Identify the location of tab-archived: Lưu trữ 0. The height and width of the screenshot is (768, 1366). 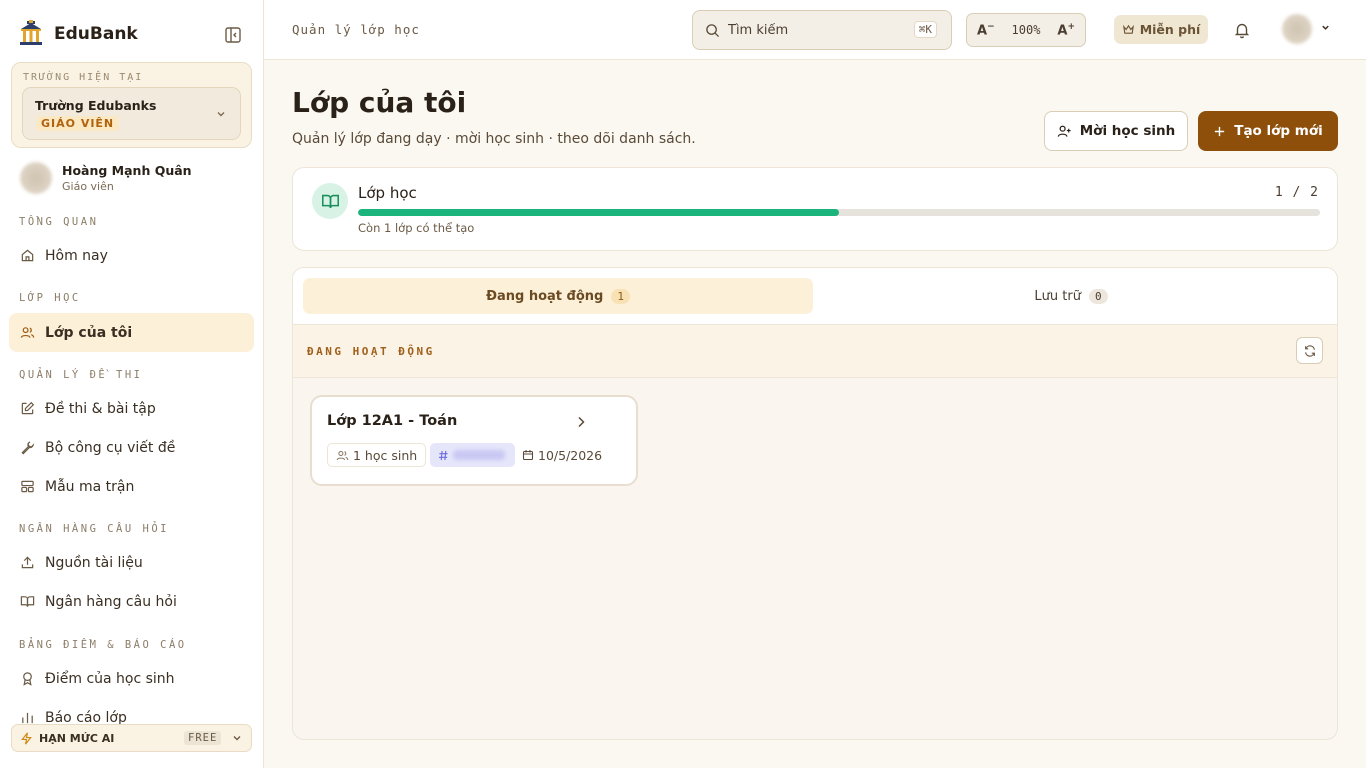
(1071, 296).